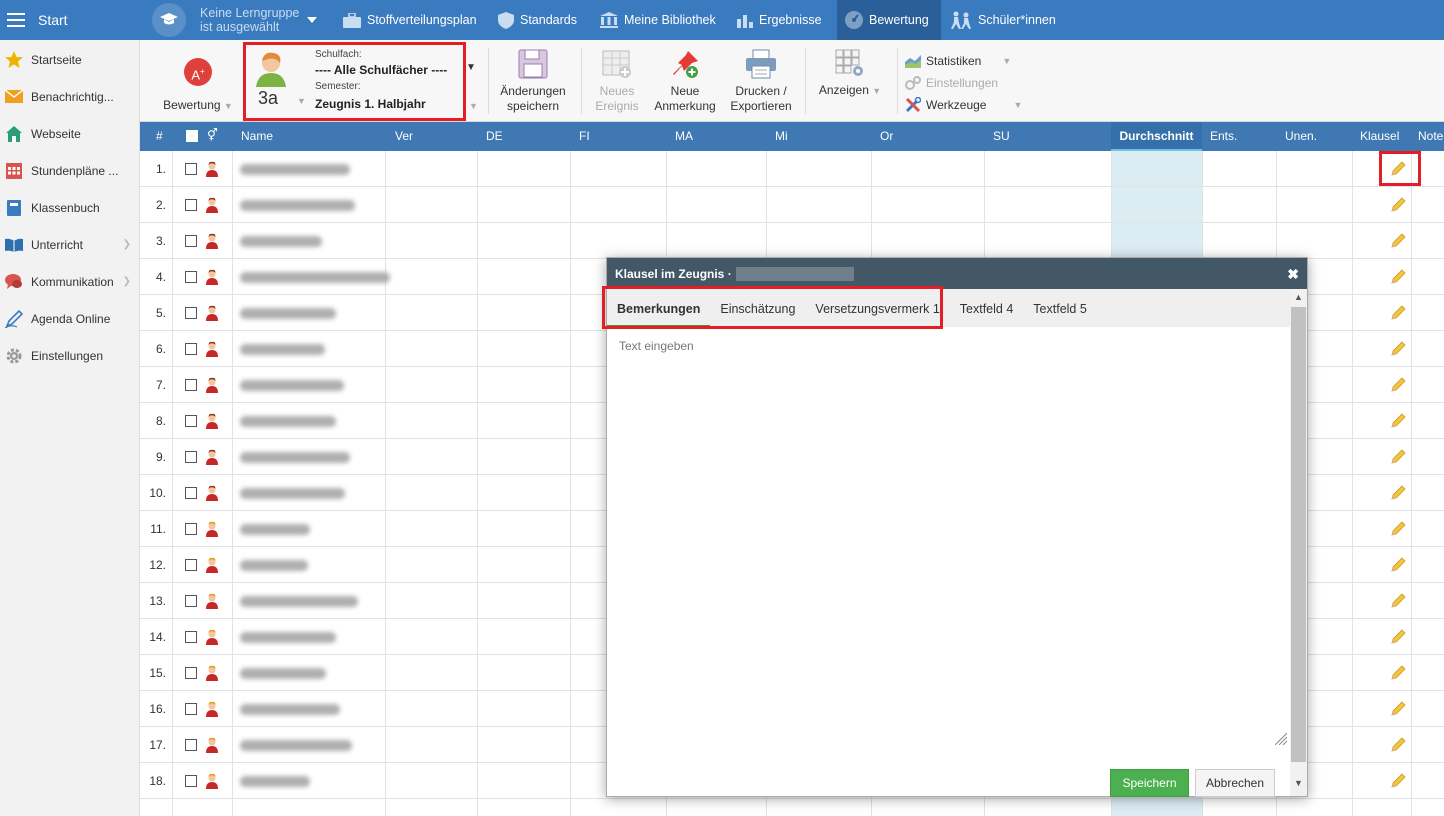 The width and height of the screenshot is (1444, 816). I want to click on col-header-su: SU, so click(1001, 136).